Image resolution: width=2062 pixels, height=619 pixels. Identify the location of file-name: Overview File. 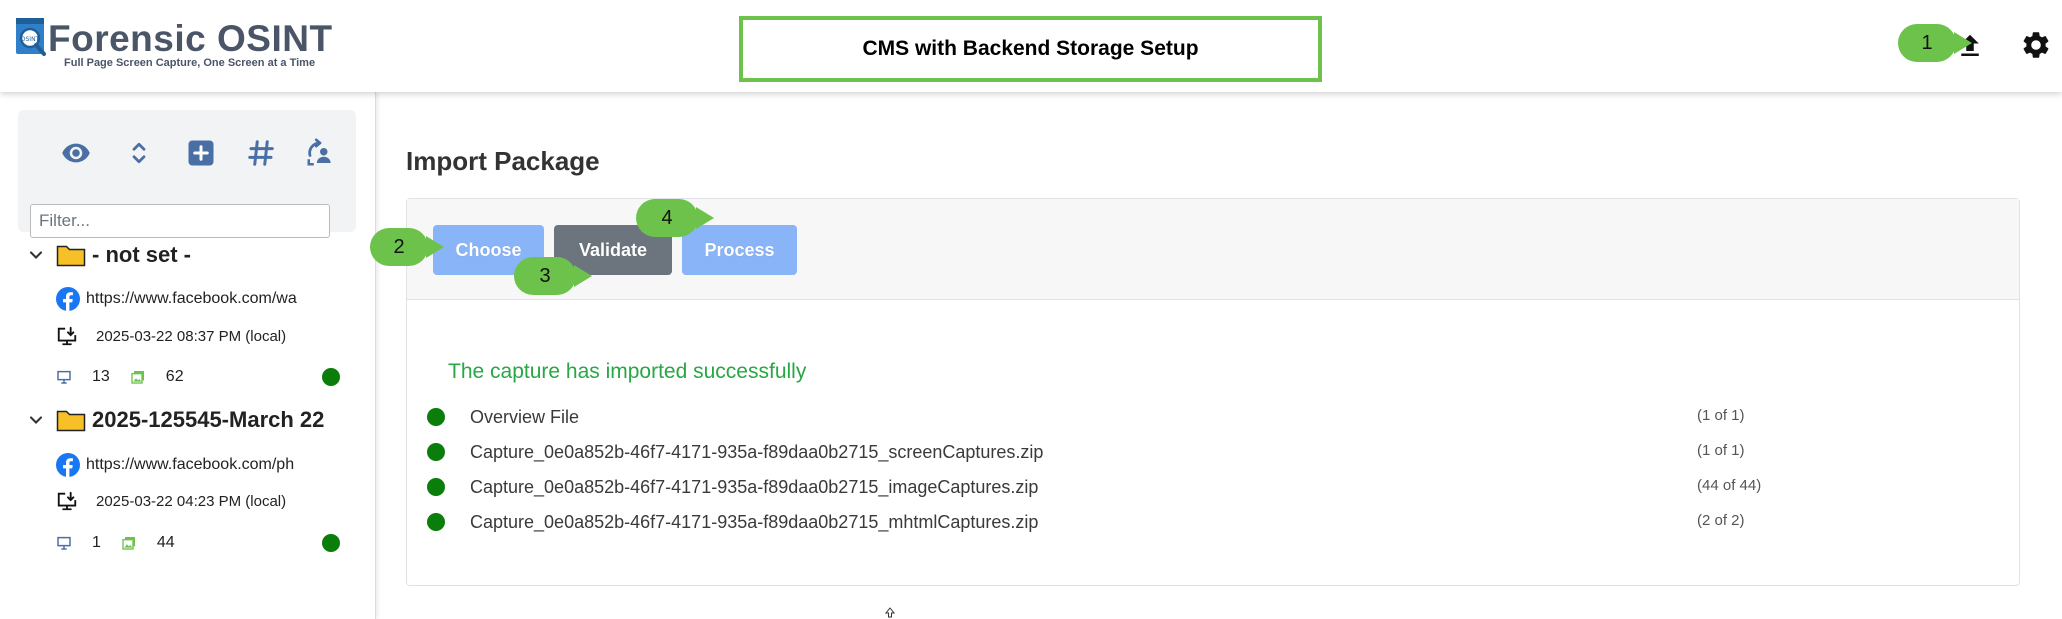
(525, 417).